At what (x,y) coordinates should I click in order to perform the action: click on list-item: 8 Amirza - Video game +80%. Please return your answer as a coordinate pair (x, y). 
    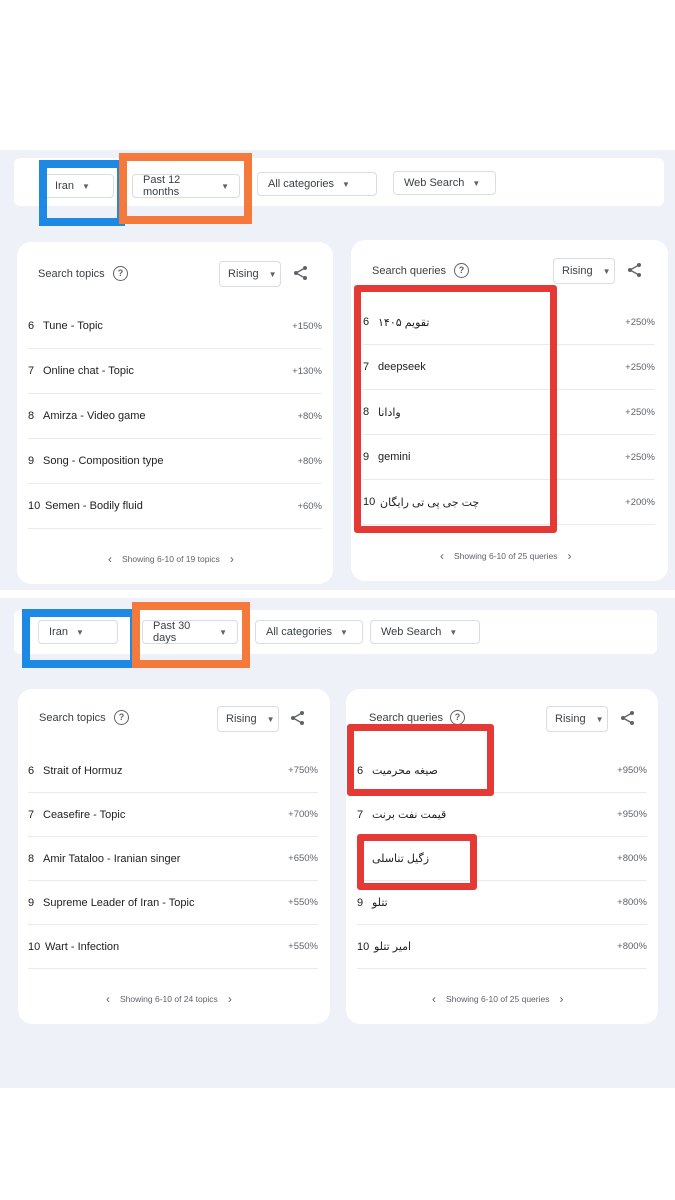
    Looking at the image, I should click on (175, 416).